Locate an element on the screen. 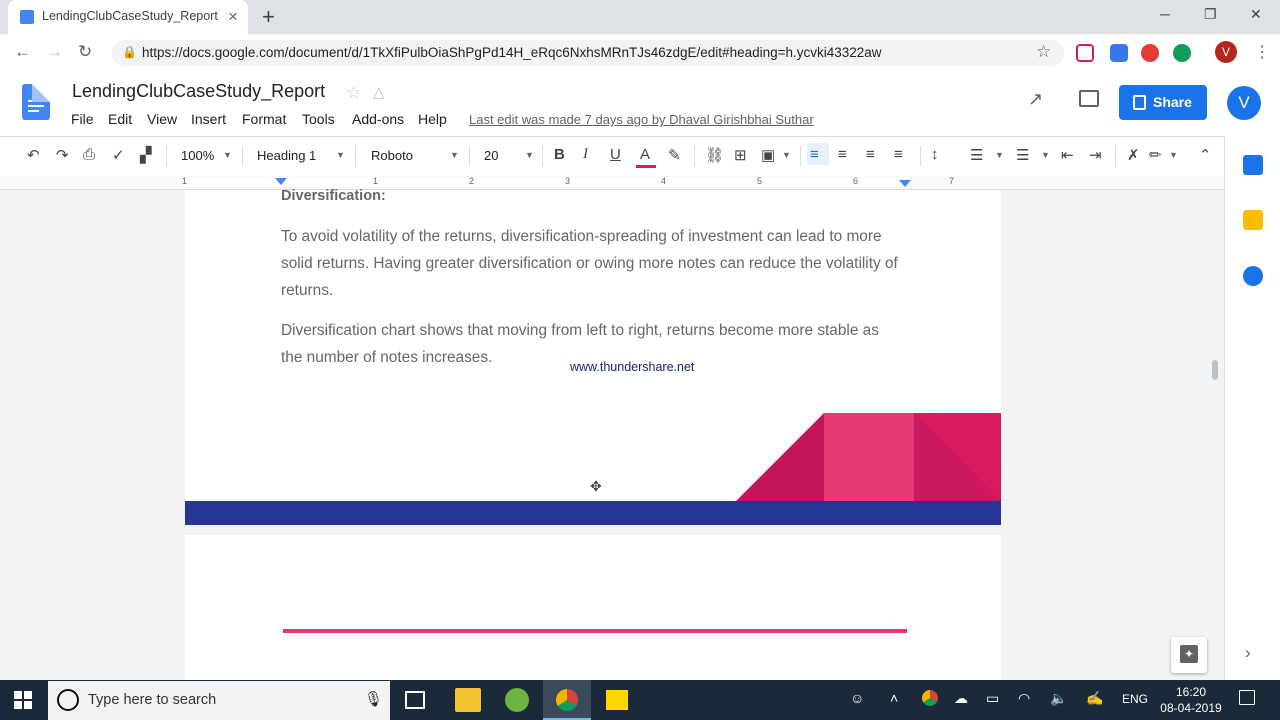 This screenshot has width=1280, height=720. chevron-right-icon: › is located at coordinates (1248, 653).